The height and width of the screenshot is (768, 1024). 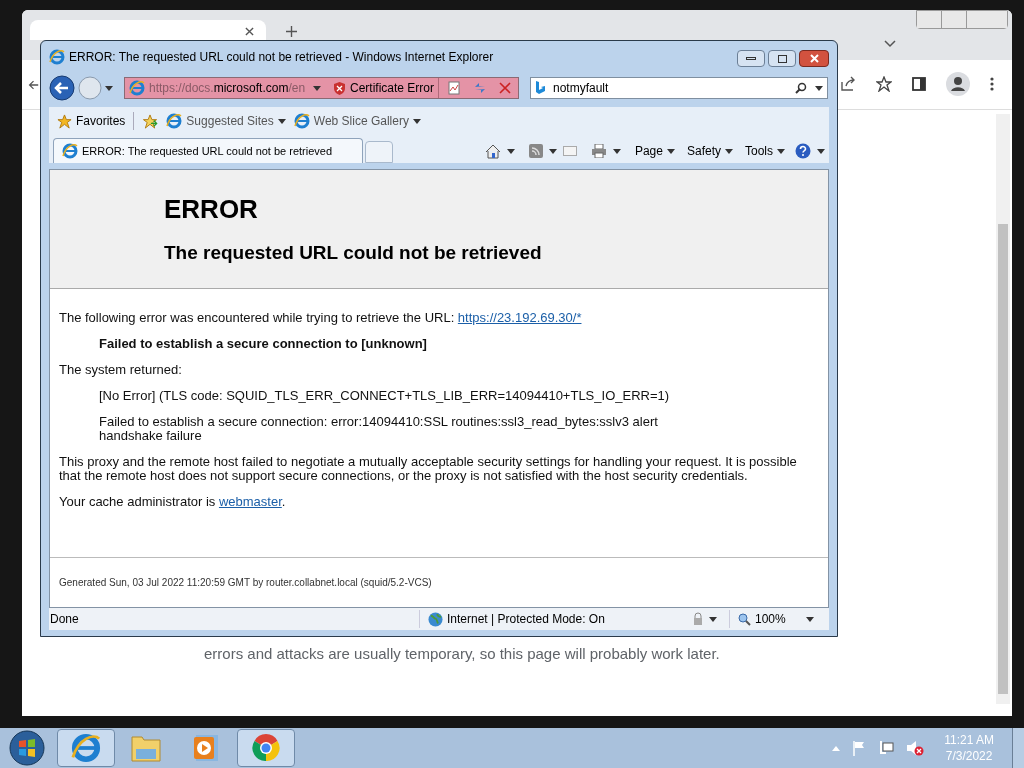 What do you see at coordinates (598, 151) in the screenshot?
I see `print-icon` at bounding box center [598, 151].